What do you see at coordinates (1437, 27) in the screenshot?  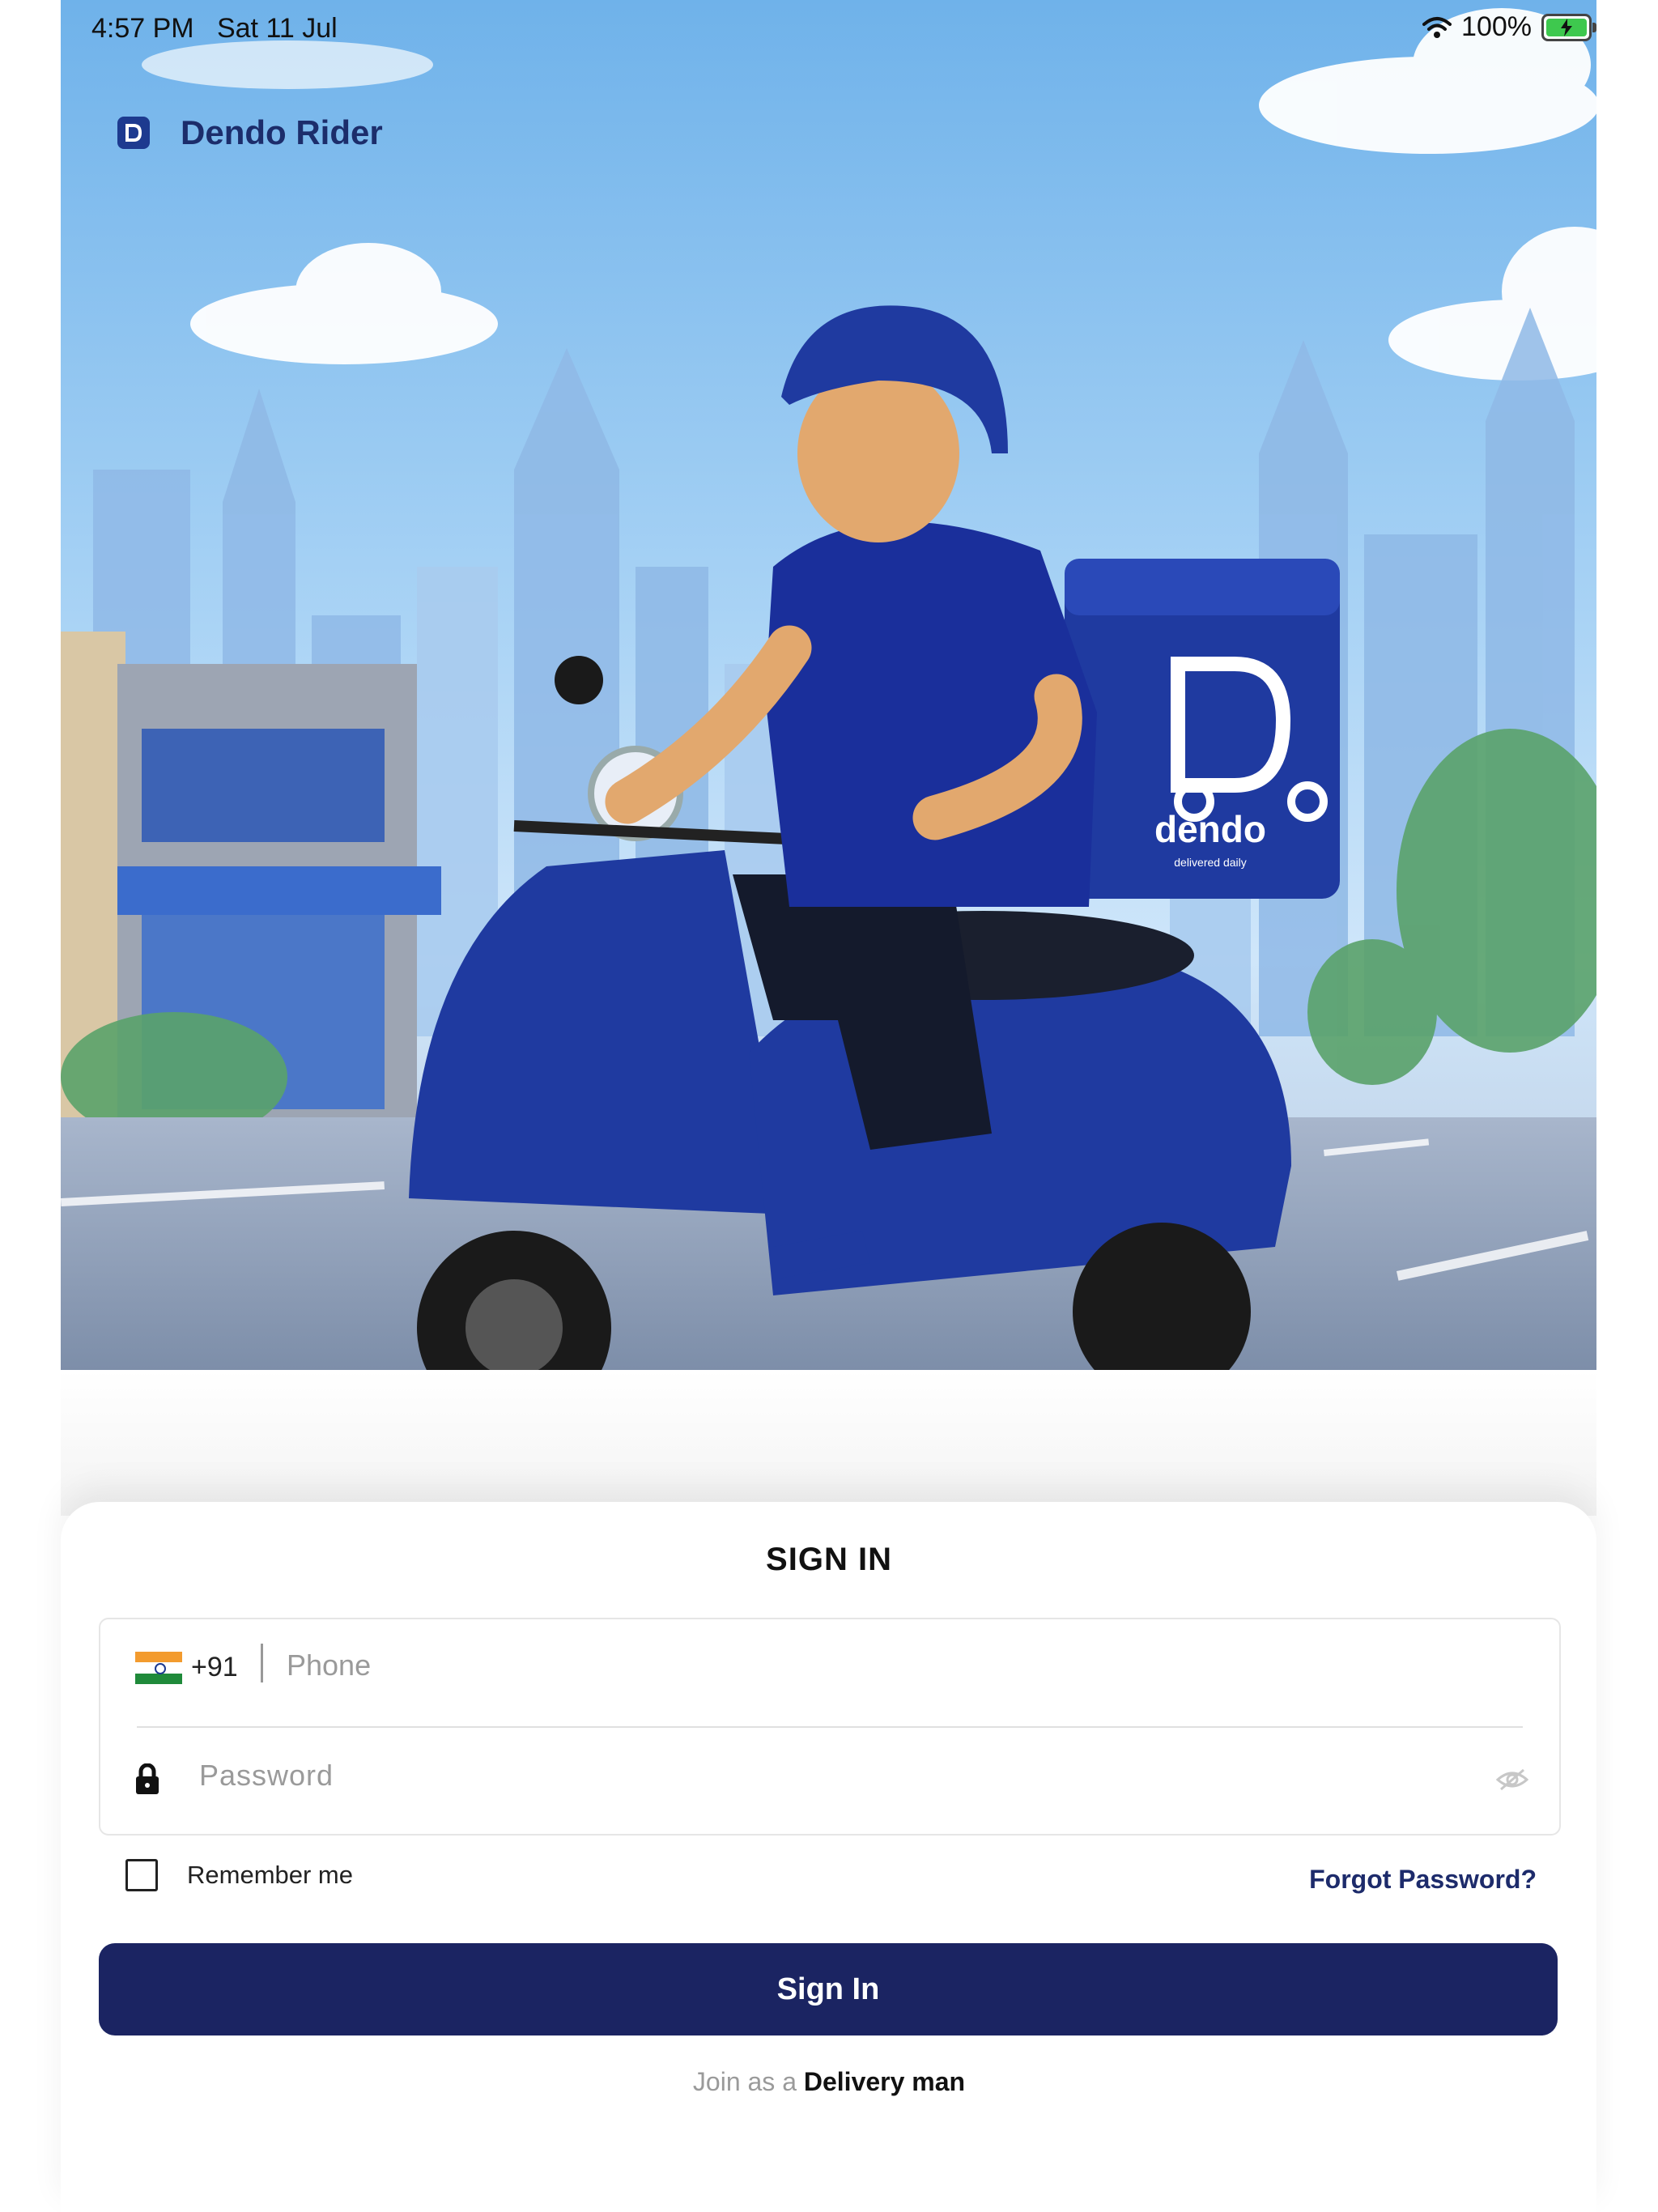 I see `wifi-icon` at bounding box center [1437, 27].